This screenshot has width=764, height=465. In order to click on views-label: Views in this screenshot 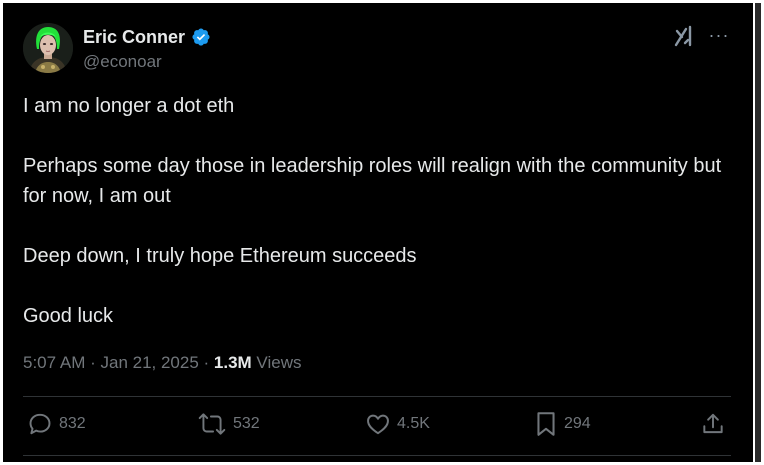, I will do `click(276, 362)`.